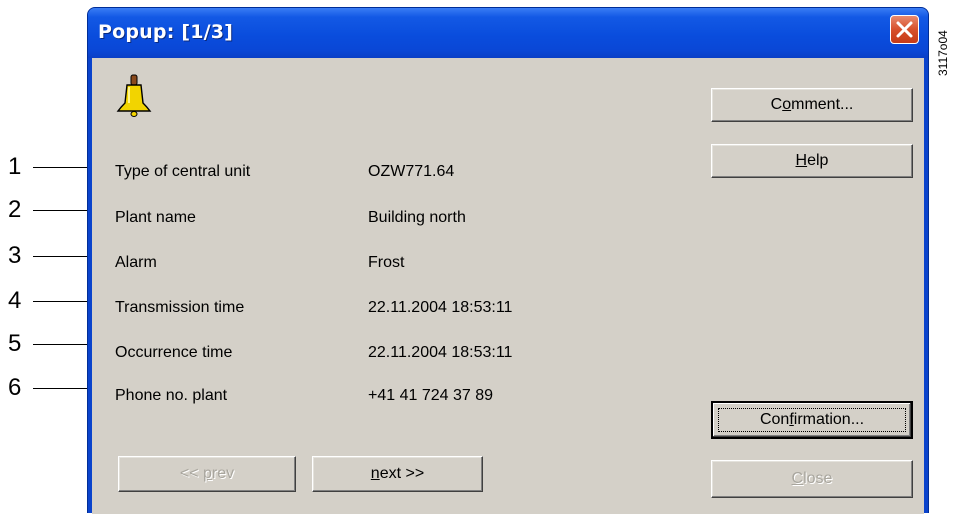 The height and width of the screenshot is (514, 959). What do you see at coordinates (171, 395) in the screenshot?
I see `field-label-phone-plant: Phone no. plant` at bounding box center [171, 395].